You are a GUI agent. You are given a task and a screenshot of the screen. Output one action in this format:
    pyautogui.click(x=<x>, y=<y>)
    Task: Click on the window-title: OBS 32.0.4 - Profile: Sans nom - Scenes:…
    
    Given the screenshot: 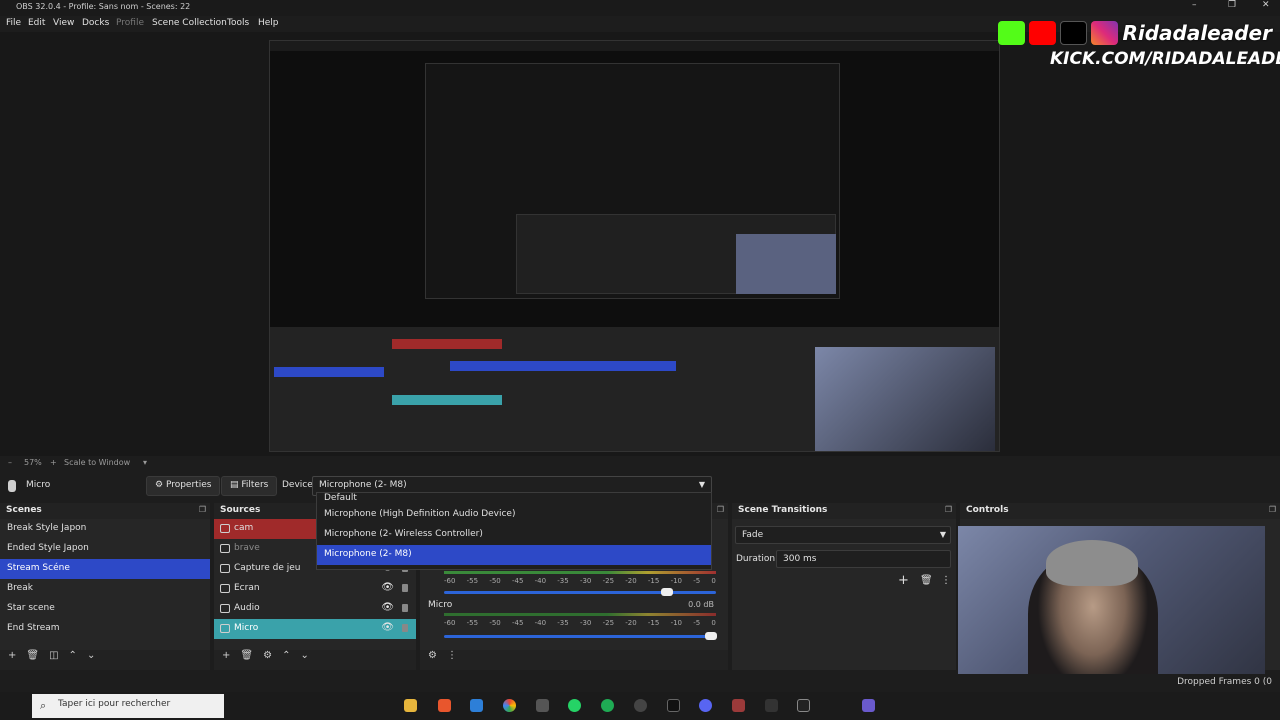 What is the action you would take?
    pyautogui.click(x=103, y=6)
    